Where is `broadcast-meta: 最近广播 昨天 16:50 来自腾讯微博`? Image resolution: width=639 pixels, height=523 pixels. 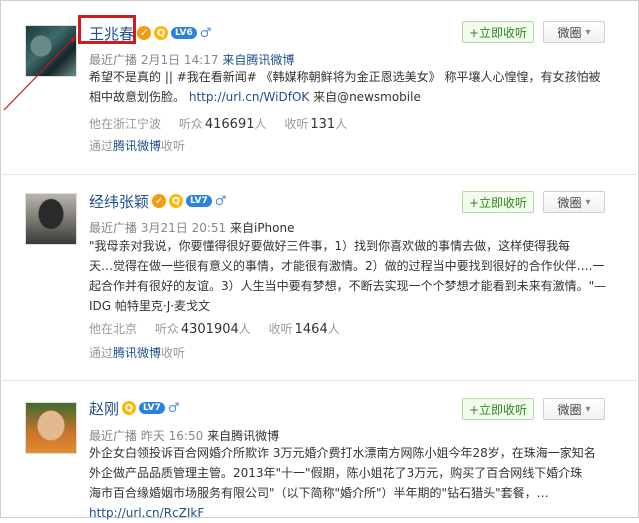 broadcast-meta: 最近广播 昨天 16:50 来自腾讯微博 is located at coordinates (184, 435).